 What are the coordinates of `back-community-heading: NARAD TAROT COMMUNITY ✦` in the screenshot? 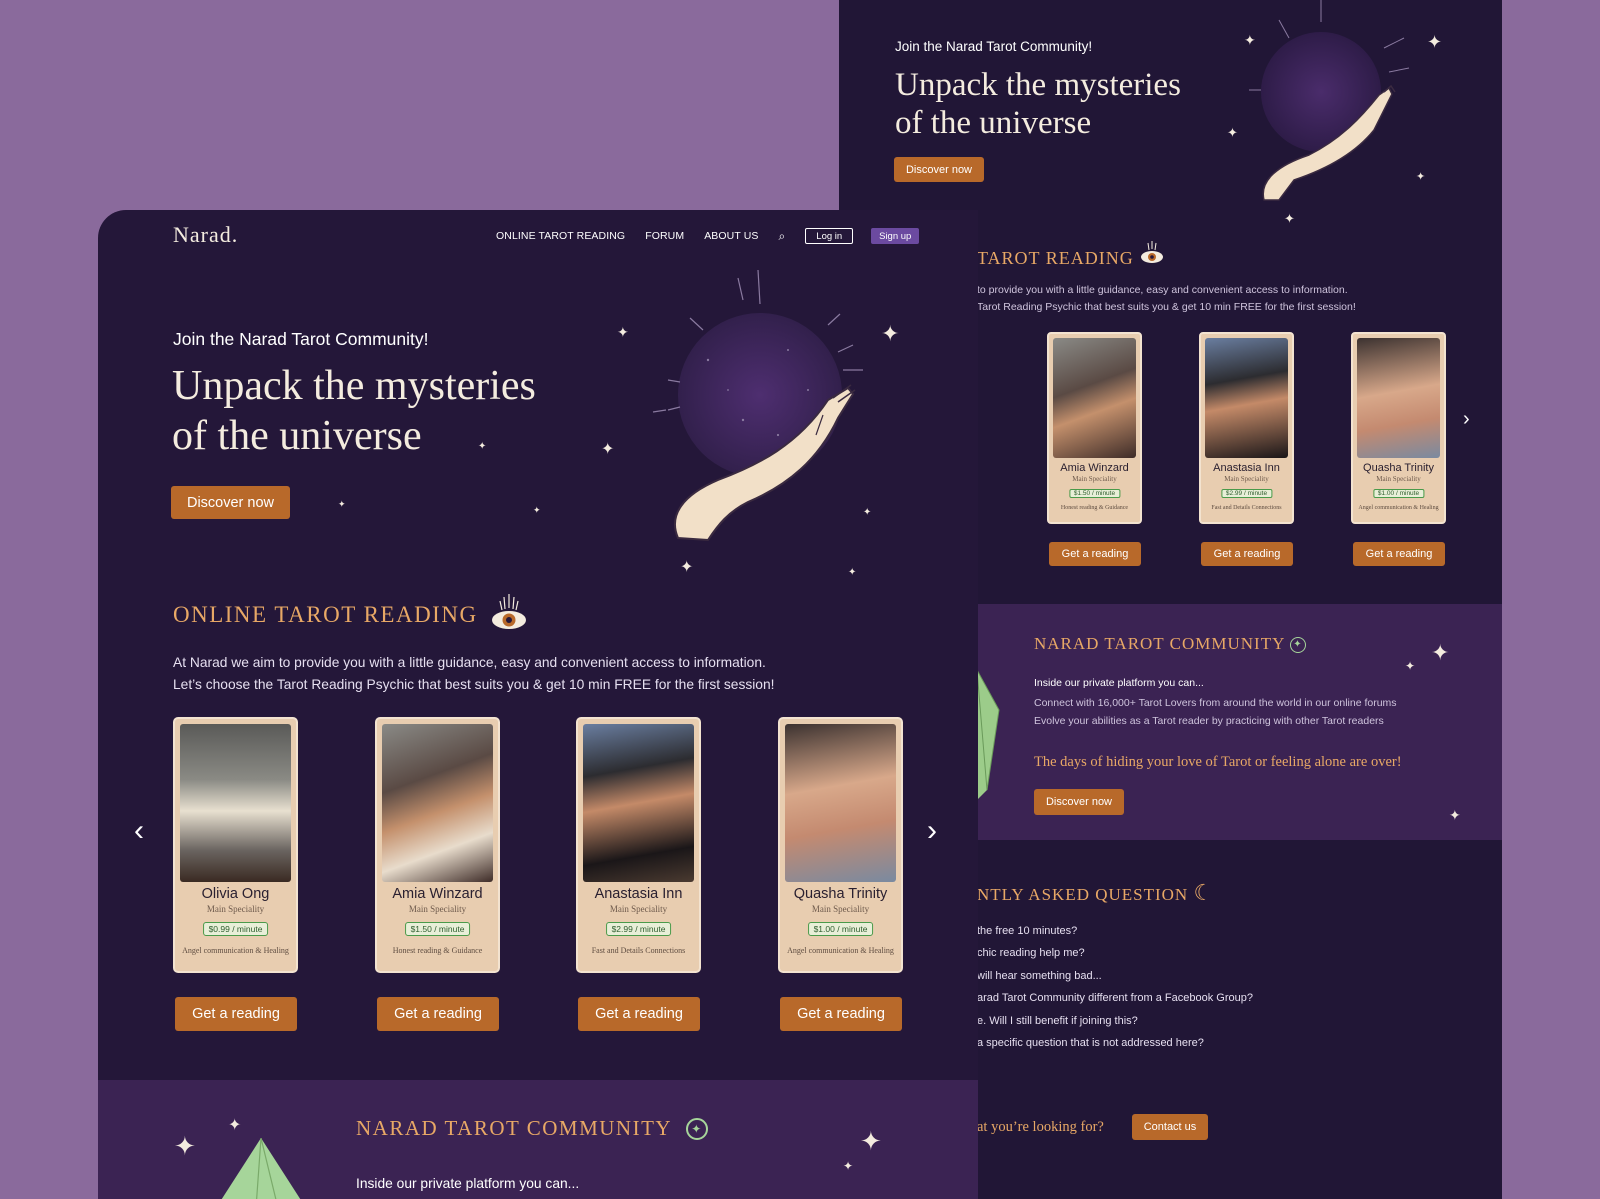 It's located at (1170, 644).